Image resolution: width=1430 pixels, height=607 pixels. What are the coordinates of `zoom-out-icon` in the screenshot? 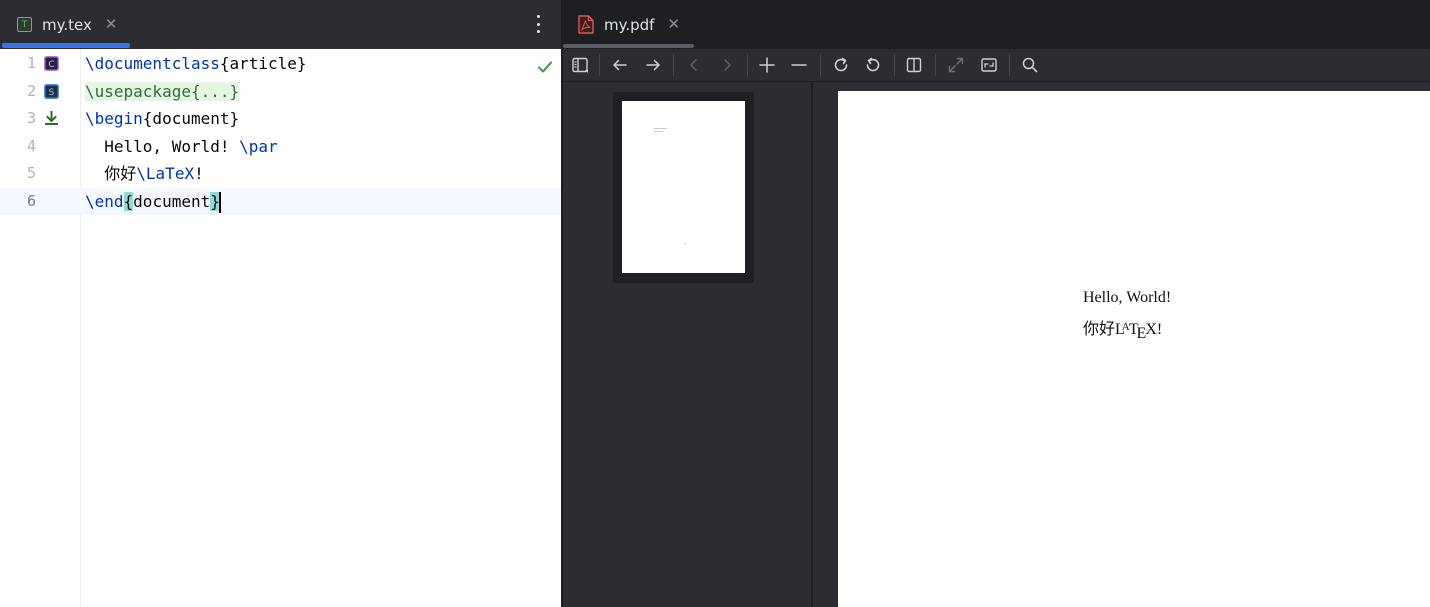 It's located at (799, 65).